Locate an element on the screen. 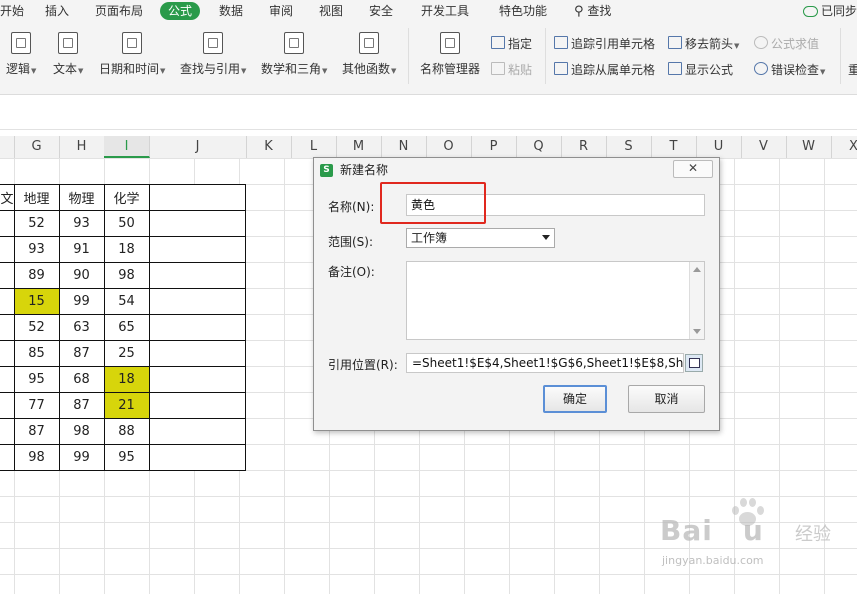 The height and width of the screenshot is (594, 857). column-header-x: X is located at coordinates (844, 147).